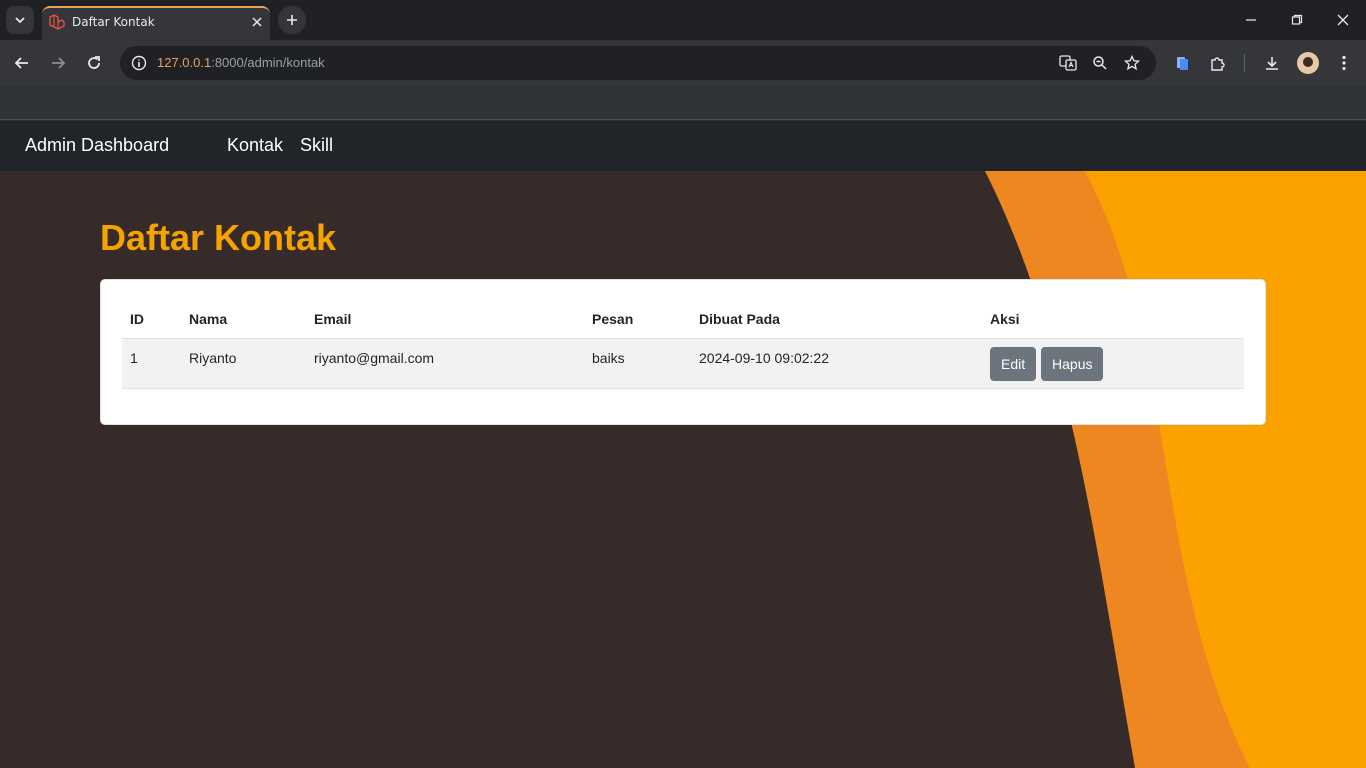  I want to click on col-header-pesan: Pesan, so click(637, 319).